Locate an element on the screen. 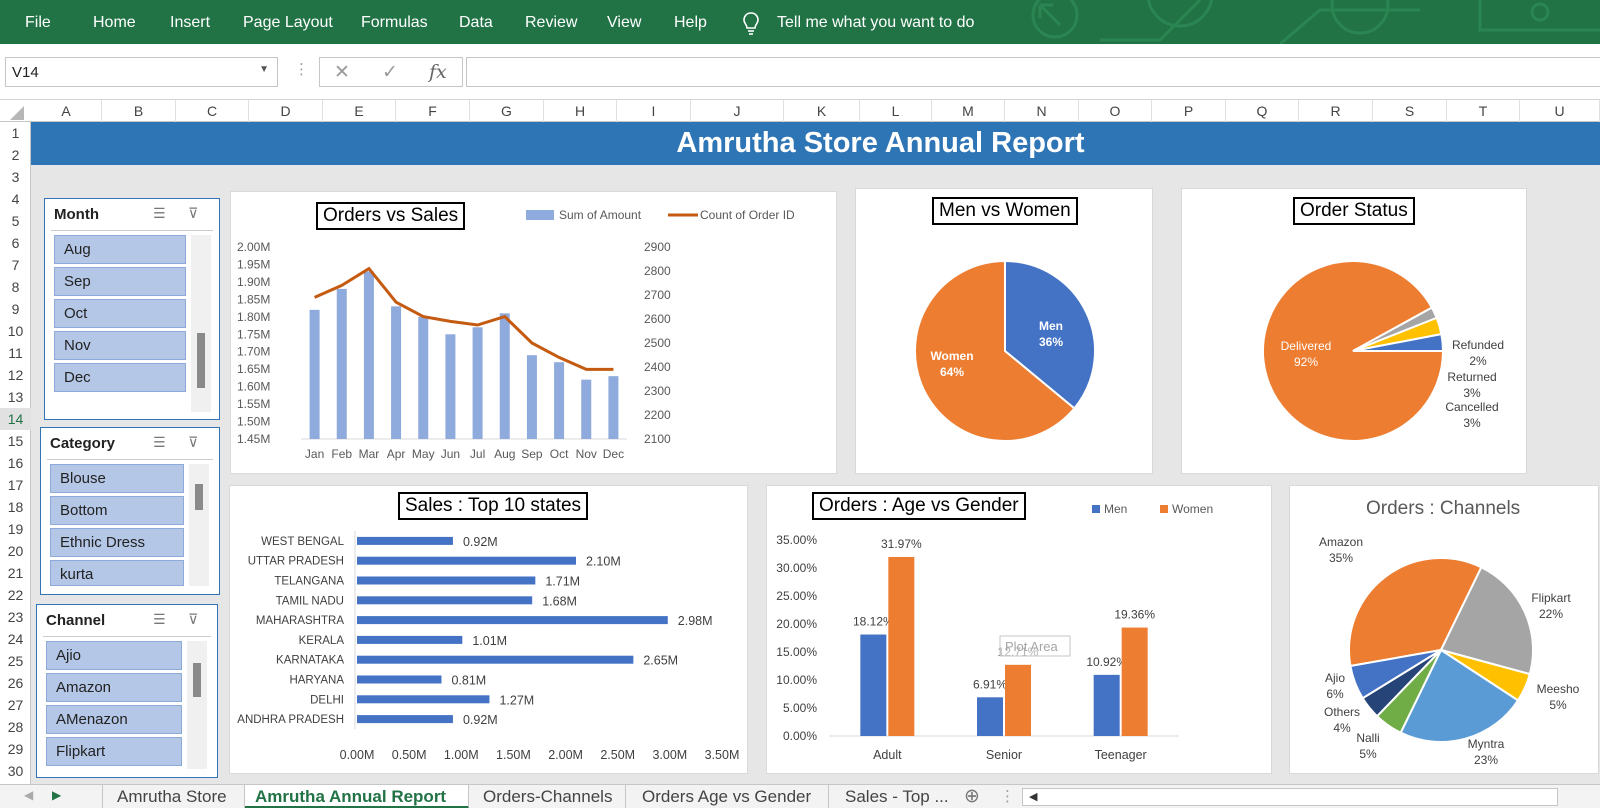 This screenshot has height=808, width=1600. column-header-j: J is located at coordinates (737, 111).